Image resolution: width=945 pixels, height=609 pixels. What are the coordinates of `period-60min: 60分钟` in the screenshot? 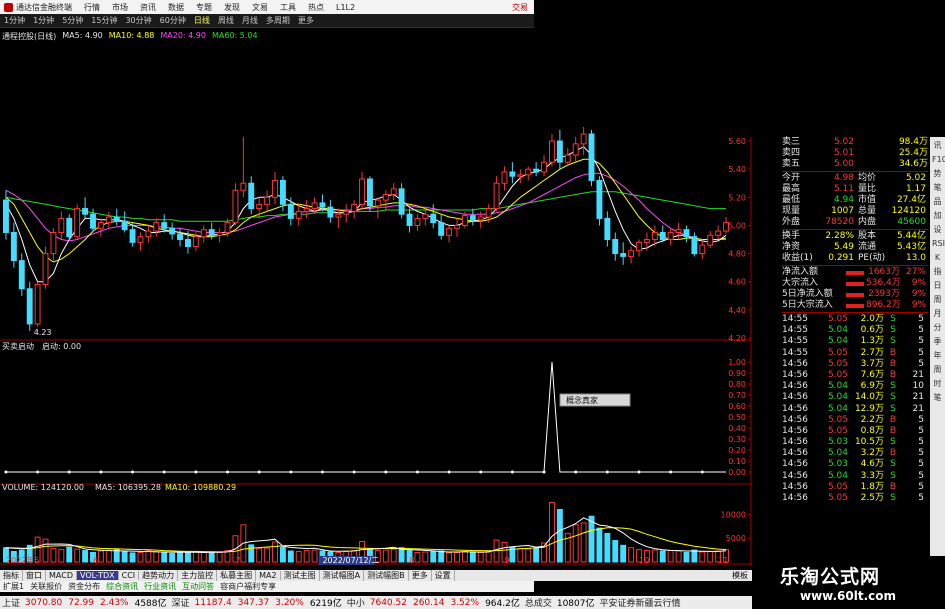 It's located at (173, 20).